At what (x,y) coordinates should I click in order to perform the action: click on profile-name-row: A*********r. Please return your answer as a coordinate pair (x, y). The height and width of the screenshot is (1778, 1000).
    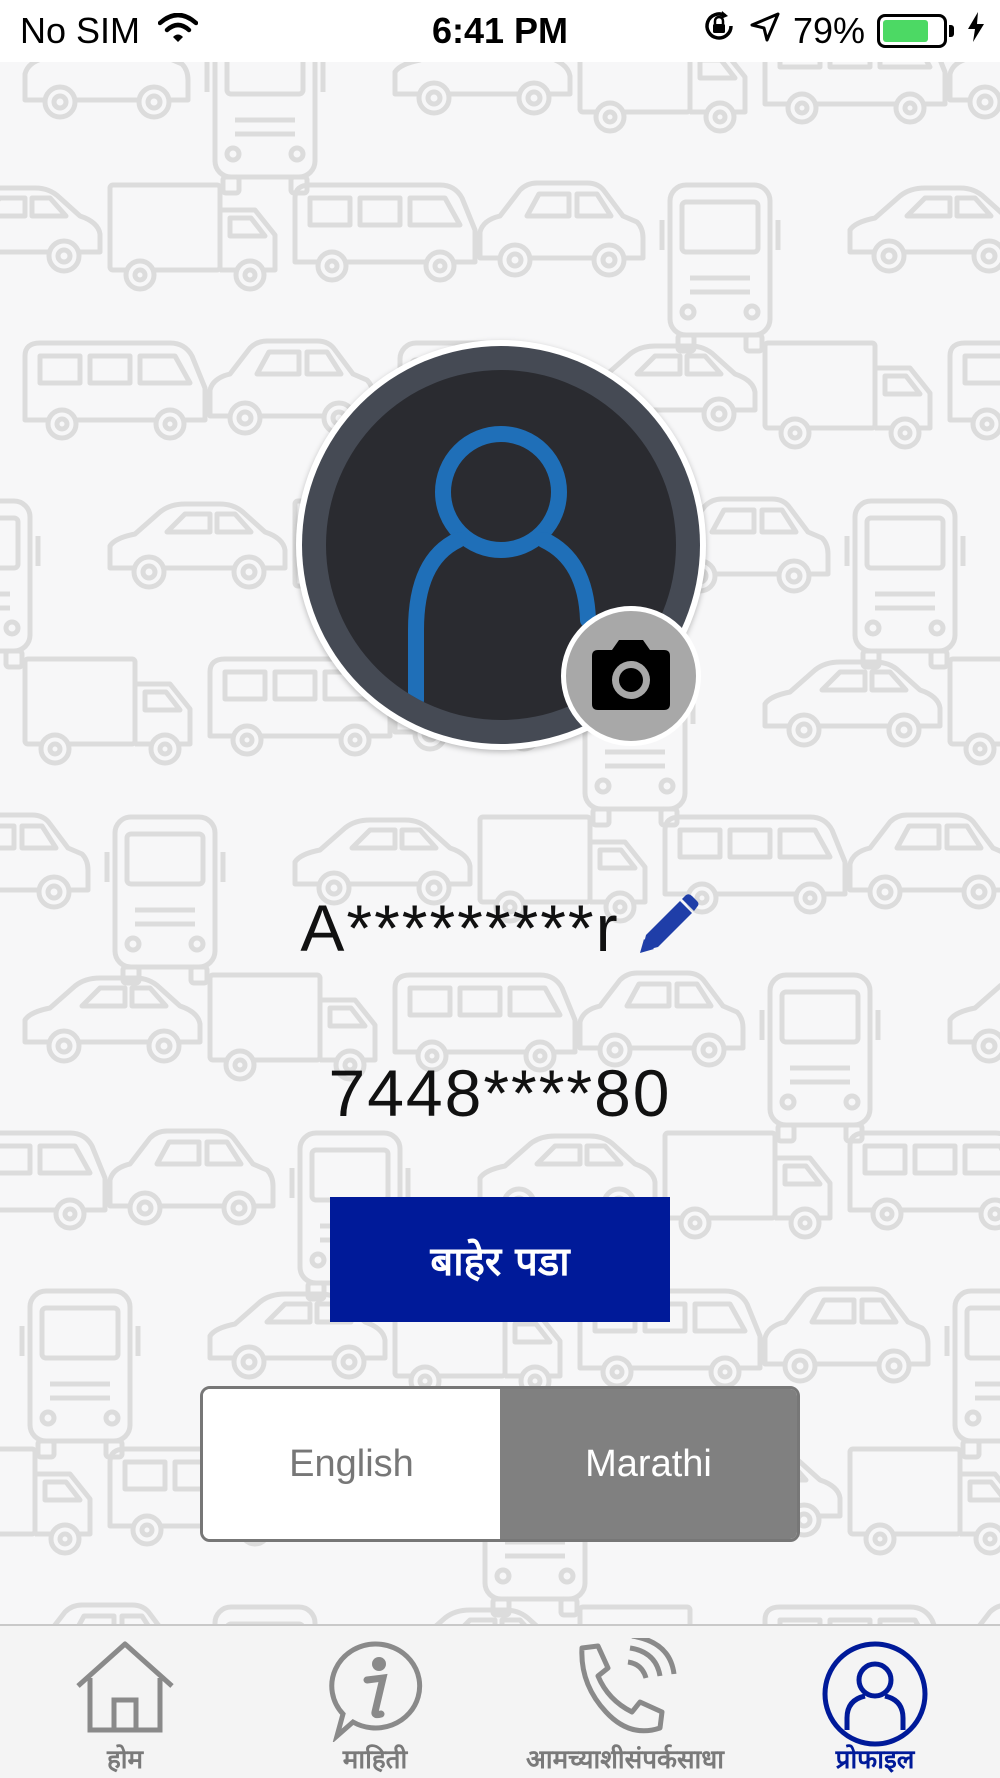
    Looking at the image, I should click on (500, 932).